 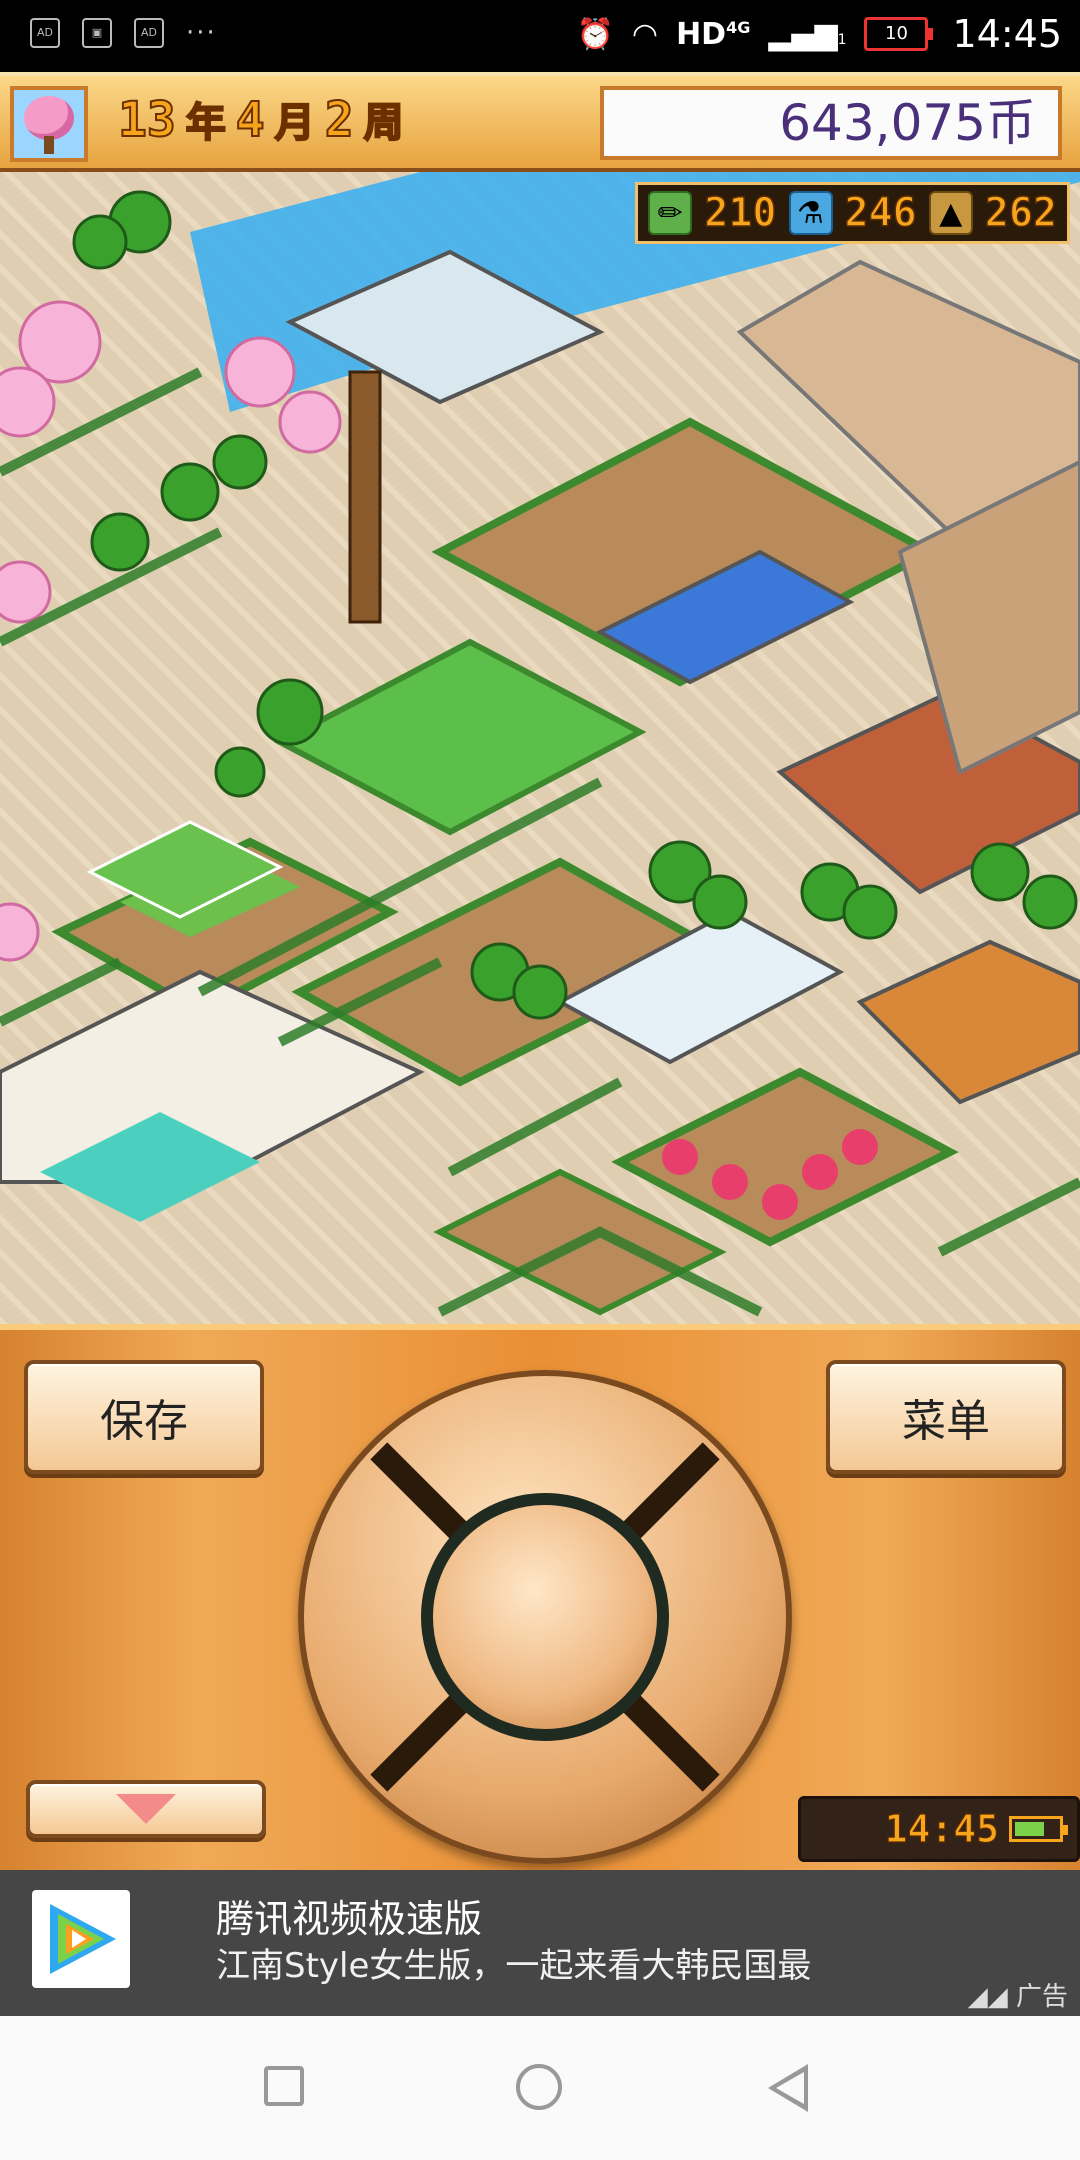 I want to click on game-clock: 14:45, so click(x=939, y=1829).